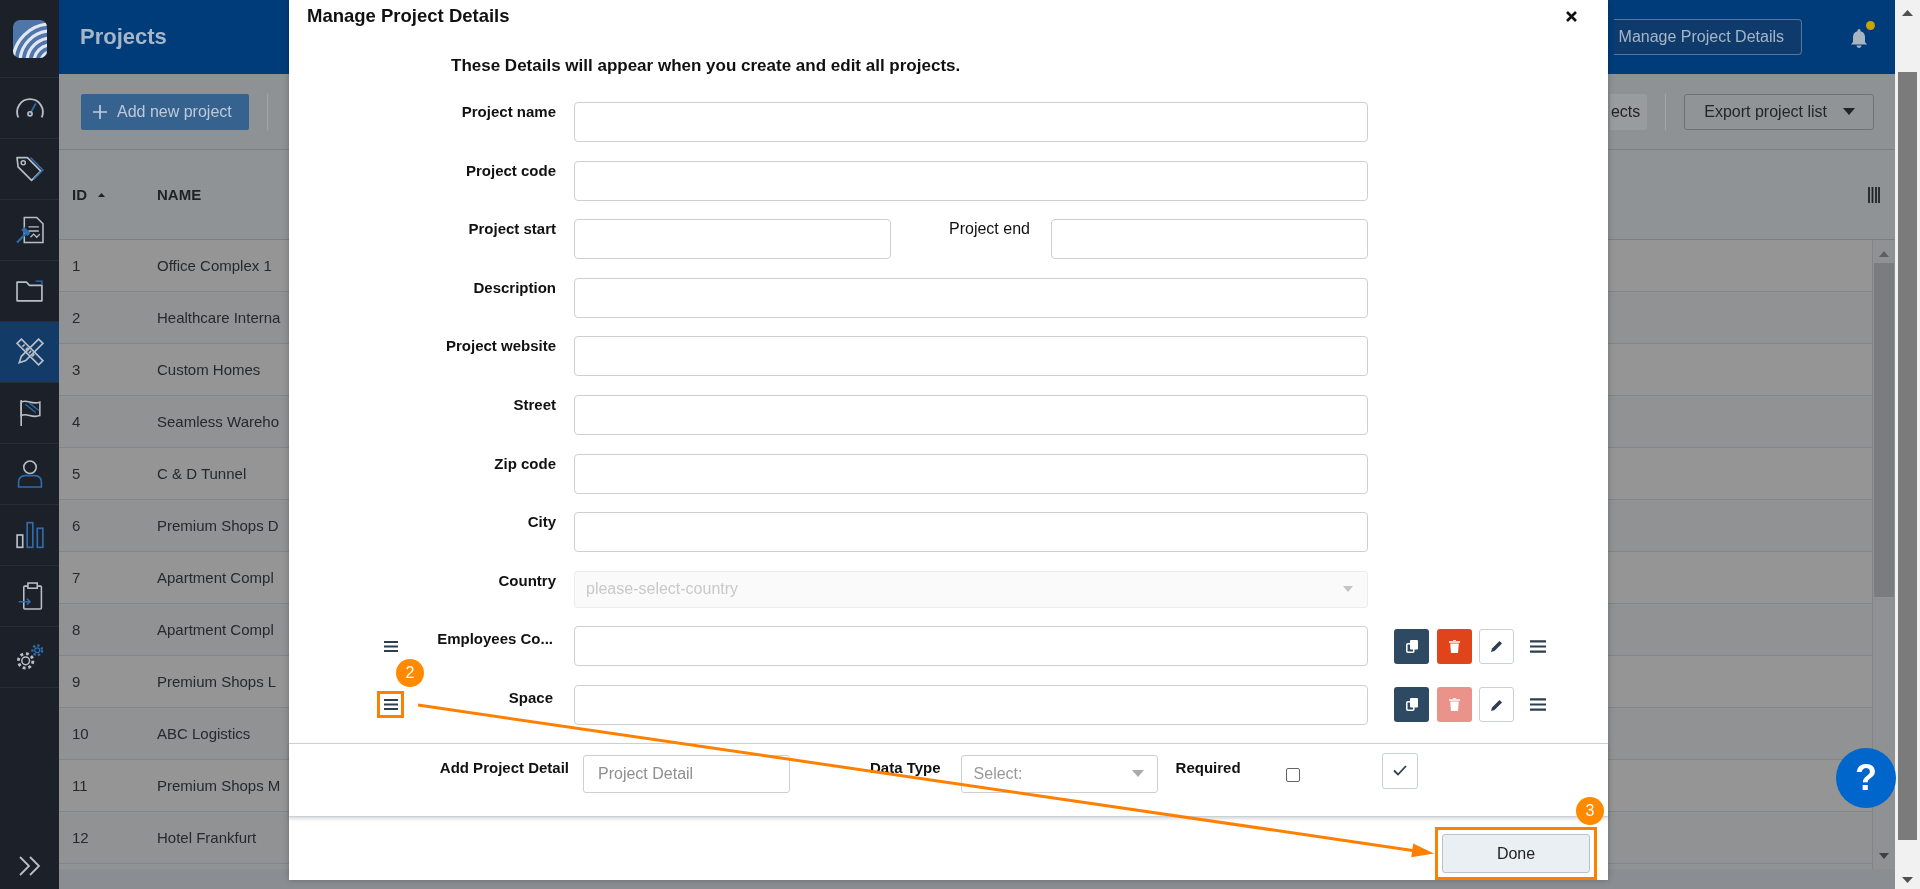  I want to click on table-cell: Custom Homes, so click(209, 369).